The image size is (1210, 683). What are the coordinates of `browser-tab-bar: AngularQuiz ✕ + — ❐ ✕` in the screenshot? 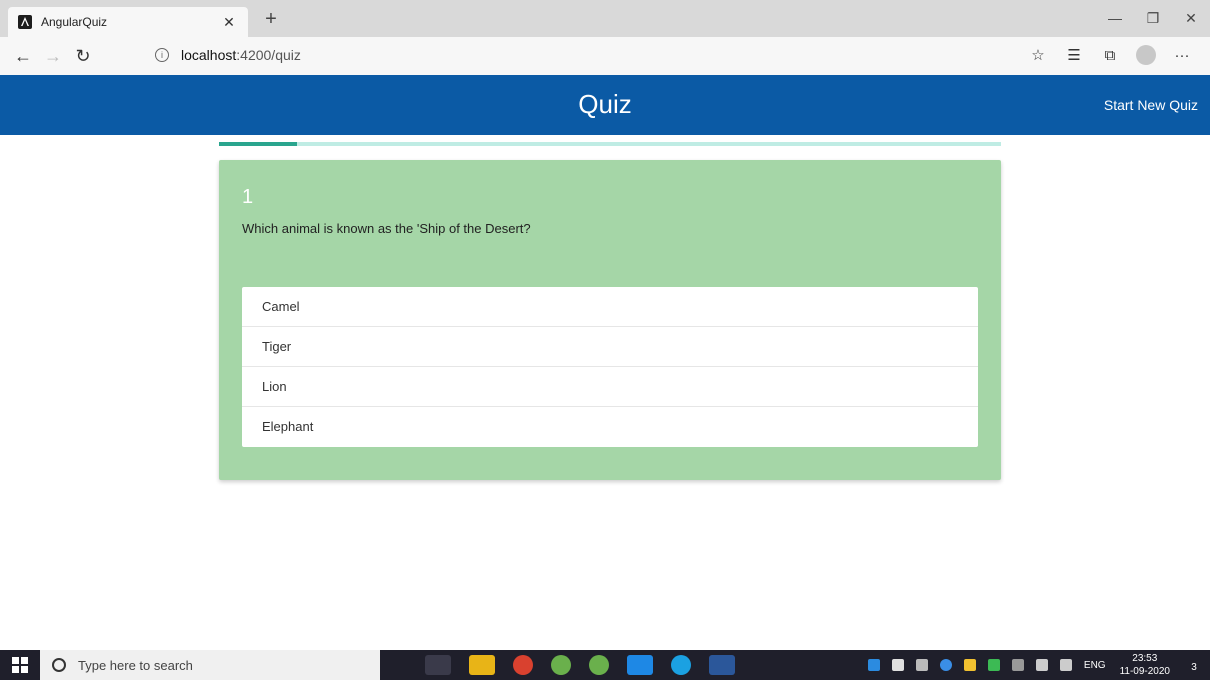 It's located at (605, 18).